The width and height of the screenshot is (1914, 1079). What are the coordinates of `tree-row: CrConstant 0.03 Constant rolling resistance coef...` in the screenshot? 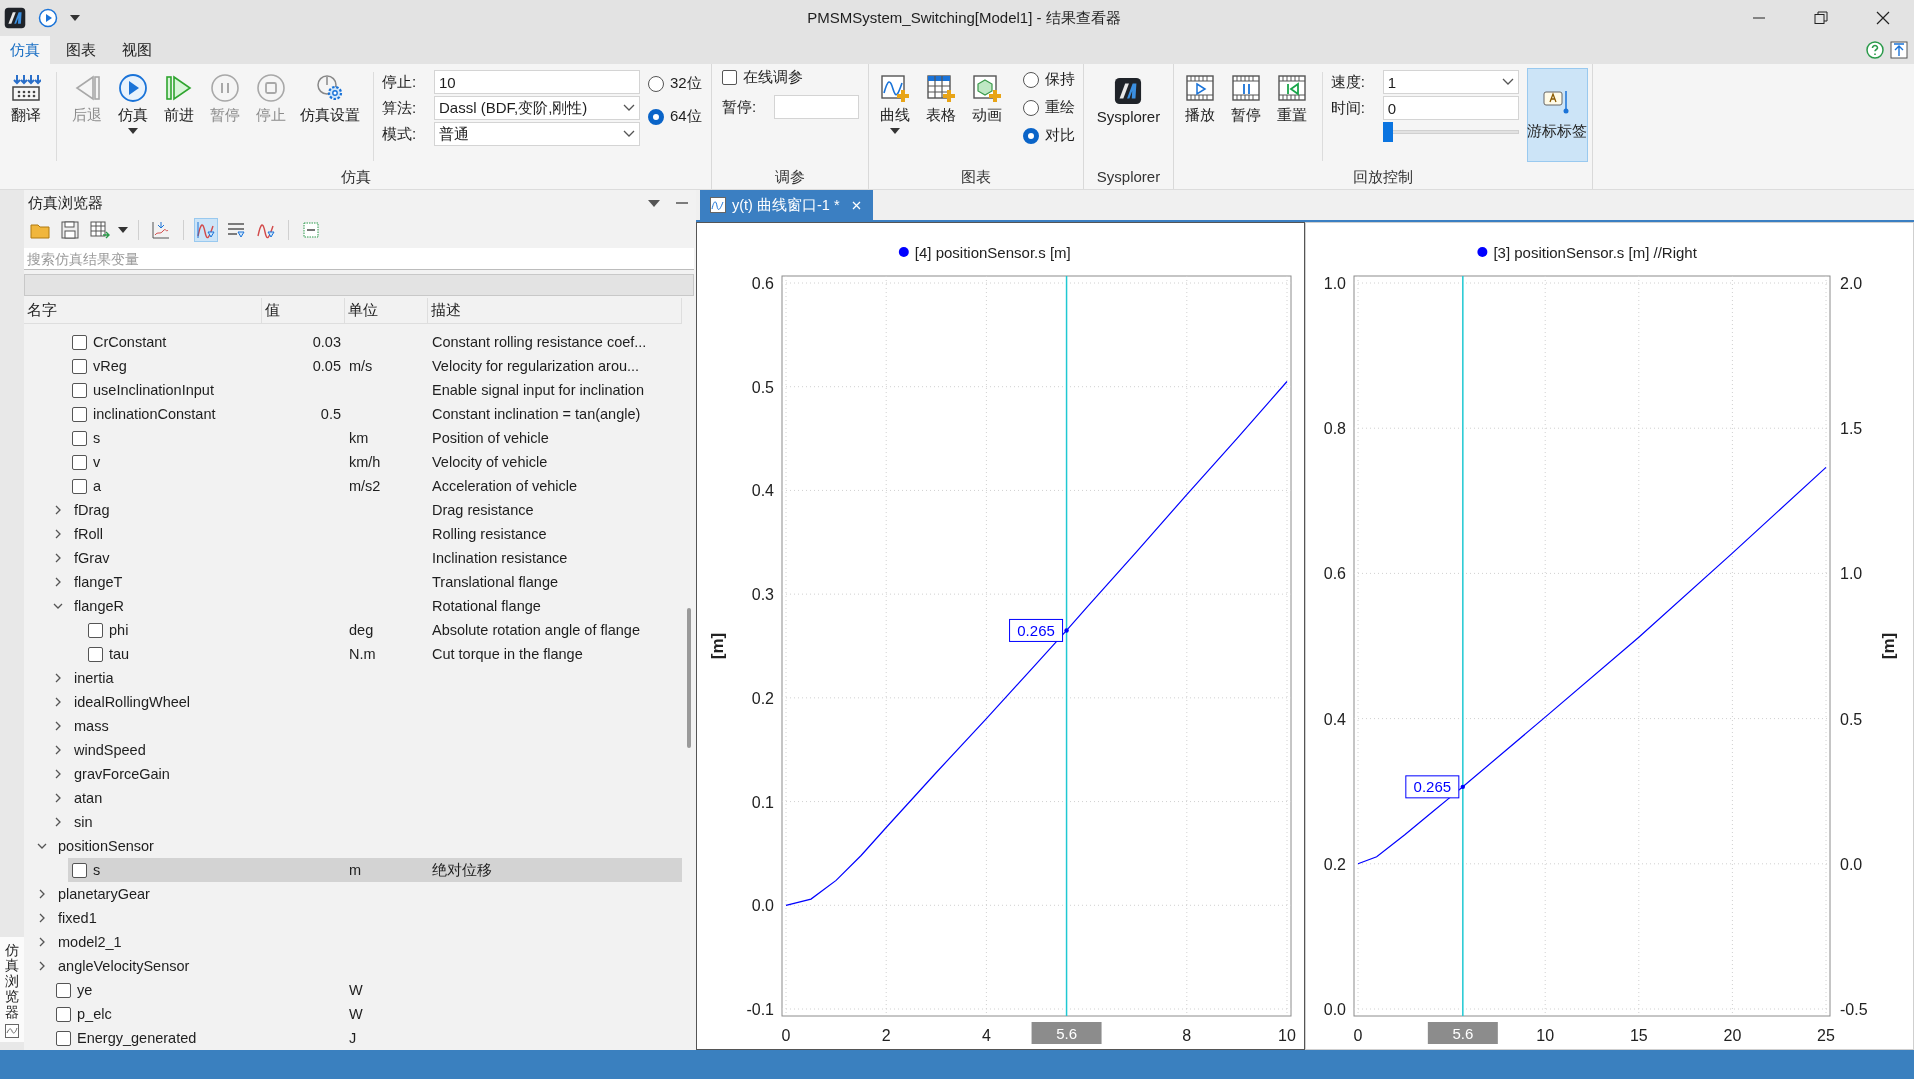 It's located at (375, 342).